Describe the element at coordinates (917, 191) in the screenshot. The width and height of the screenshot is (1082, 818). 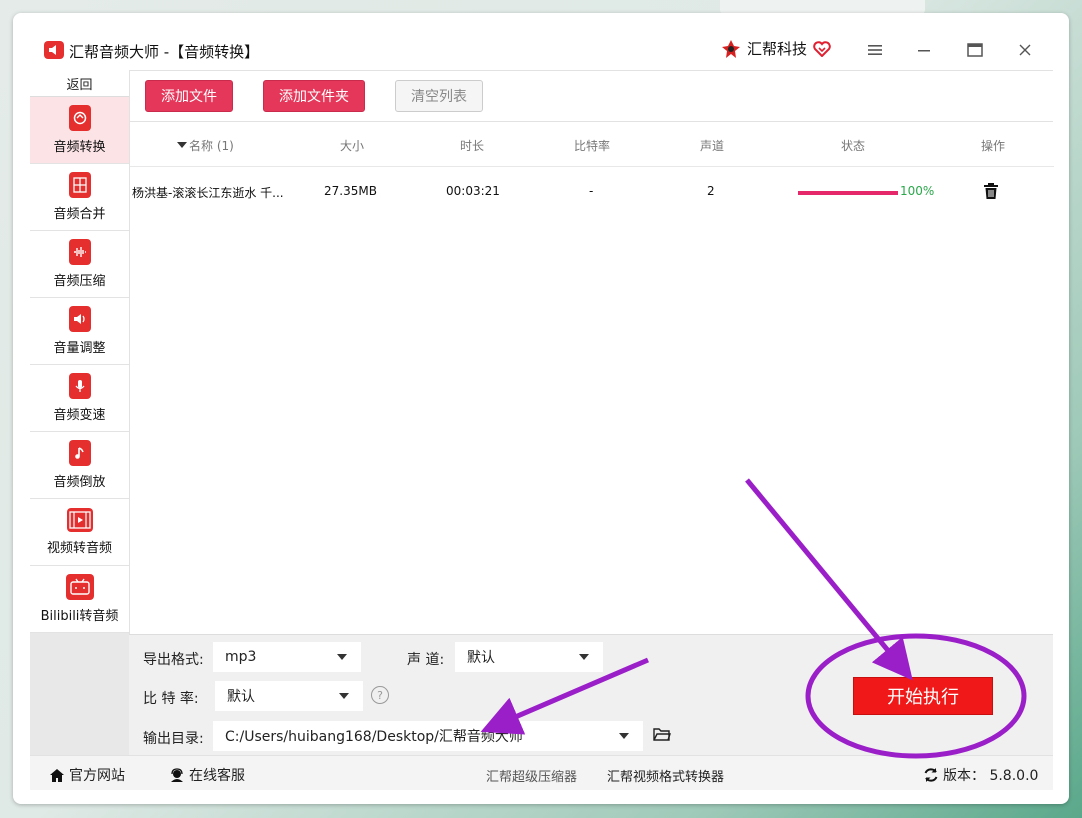
I see `progress-text: 100%` at that location.